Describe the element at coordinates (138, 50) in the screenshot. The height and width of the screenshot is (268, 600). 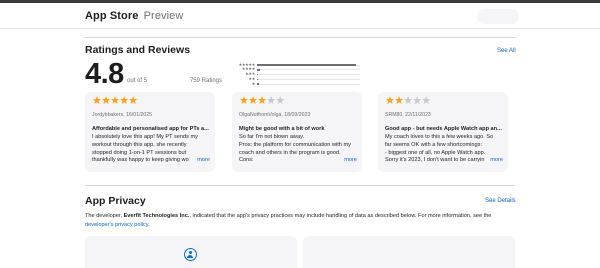
I see `ratings-title: Ratings and Reviews` at that location.